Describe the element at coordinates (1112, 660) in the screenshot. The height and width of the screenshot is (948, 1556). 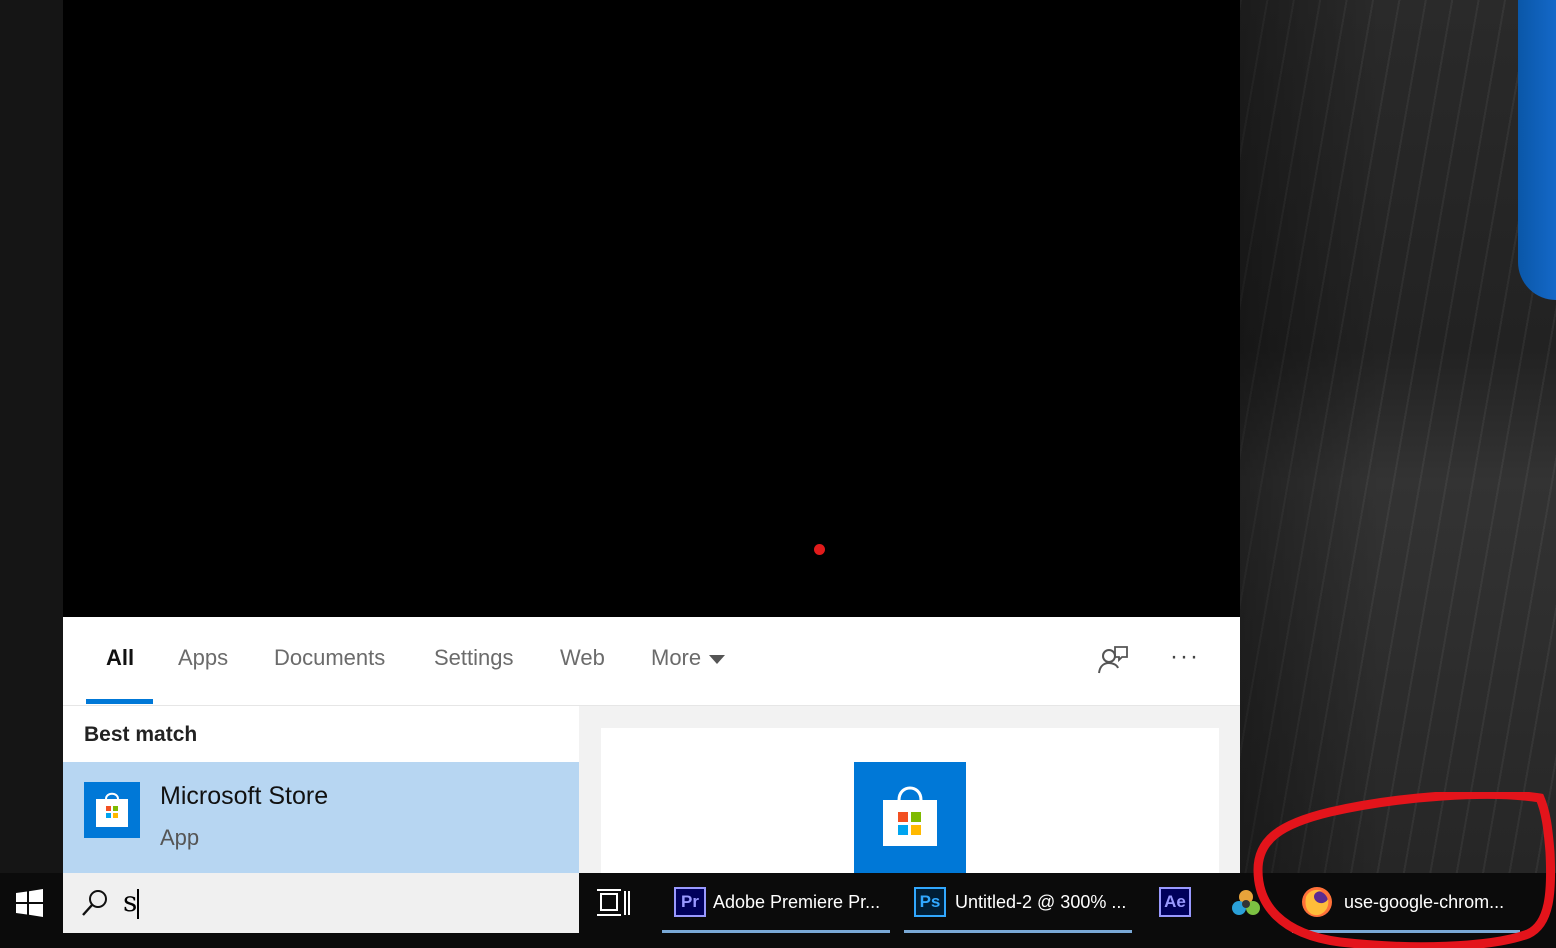
I see `feedback-icon` at that location.